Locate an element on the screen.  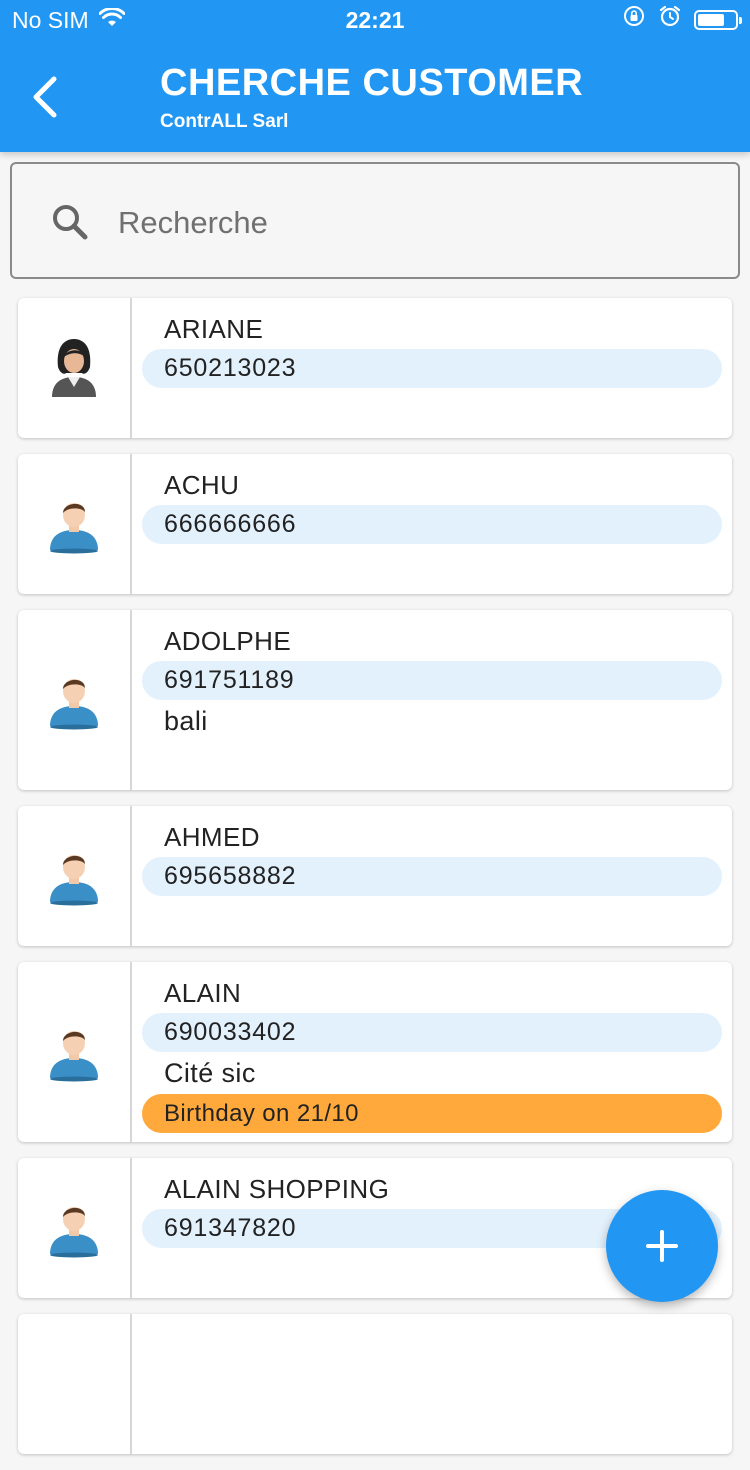
customer-phone: 695658882 is located at coordinates (432, 876).